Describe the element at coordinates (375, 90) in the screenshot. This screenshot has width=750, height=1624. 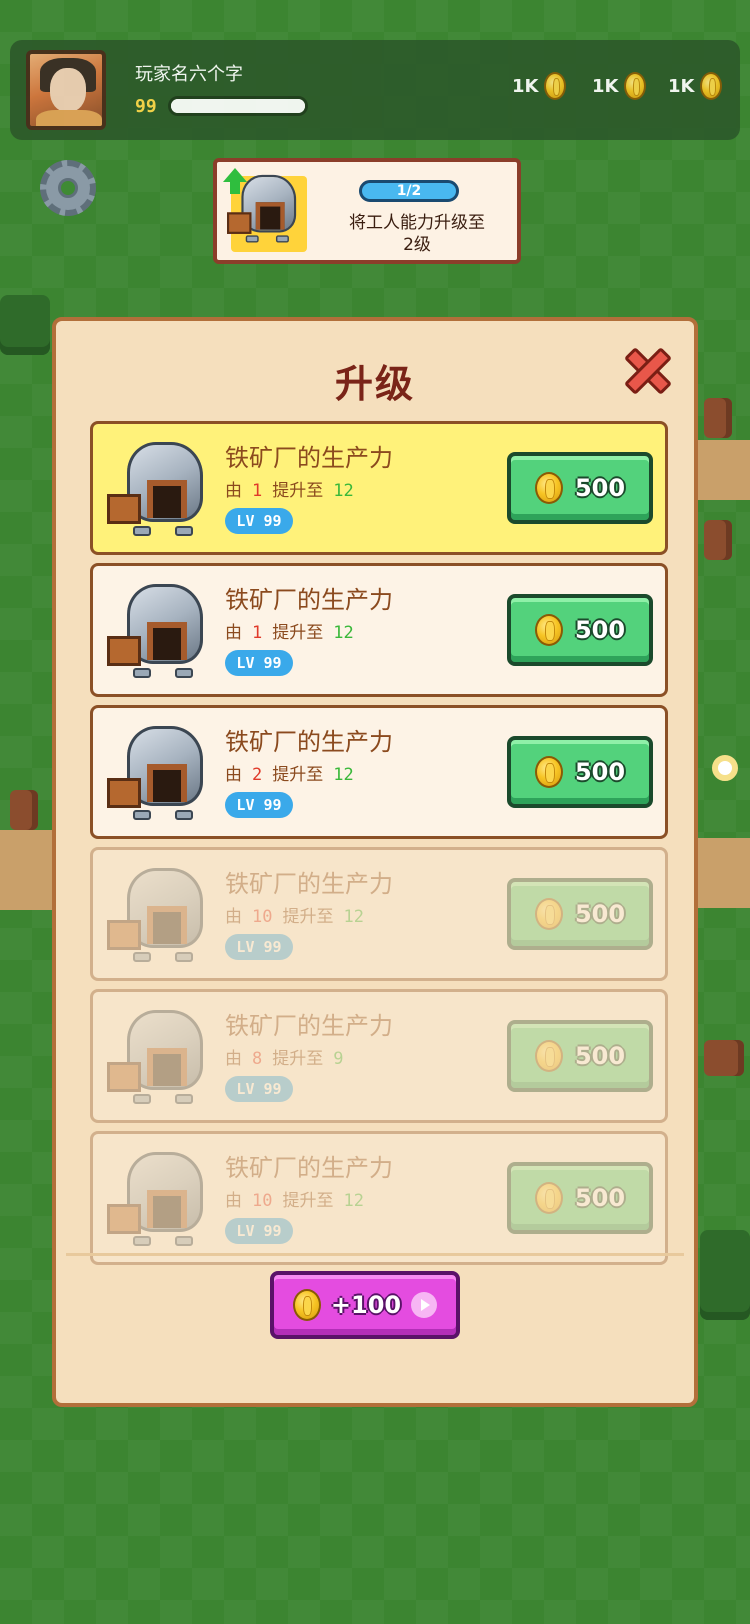
I see `player-info-bar: 玩家名六个字 99 1K 1K 1K` at that location.